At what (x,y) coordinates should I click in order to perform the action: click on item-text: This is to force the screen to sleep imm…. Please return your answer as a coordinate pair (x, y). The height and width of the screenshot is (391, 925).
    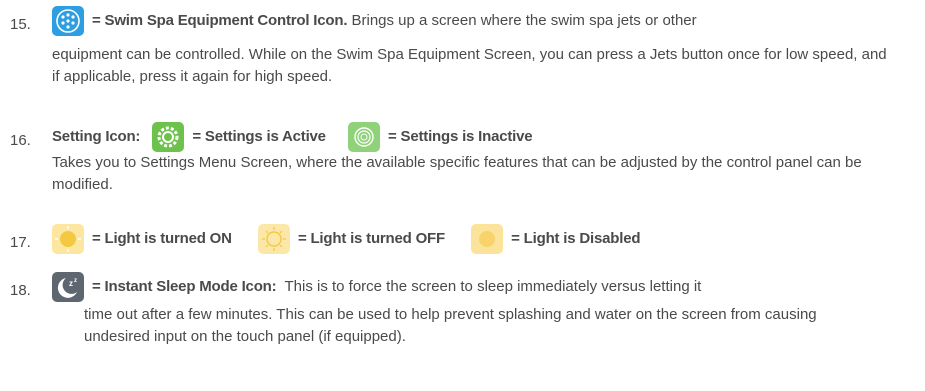
    Looking at the image, I should click on (489, 286).